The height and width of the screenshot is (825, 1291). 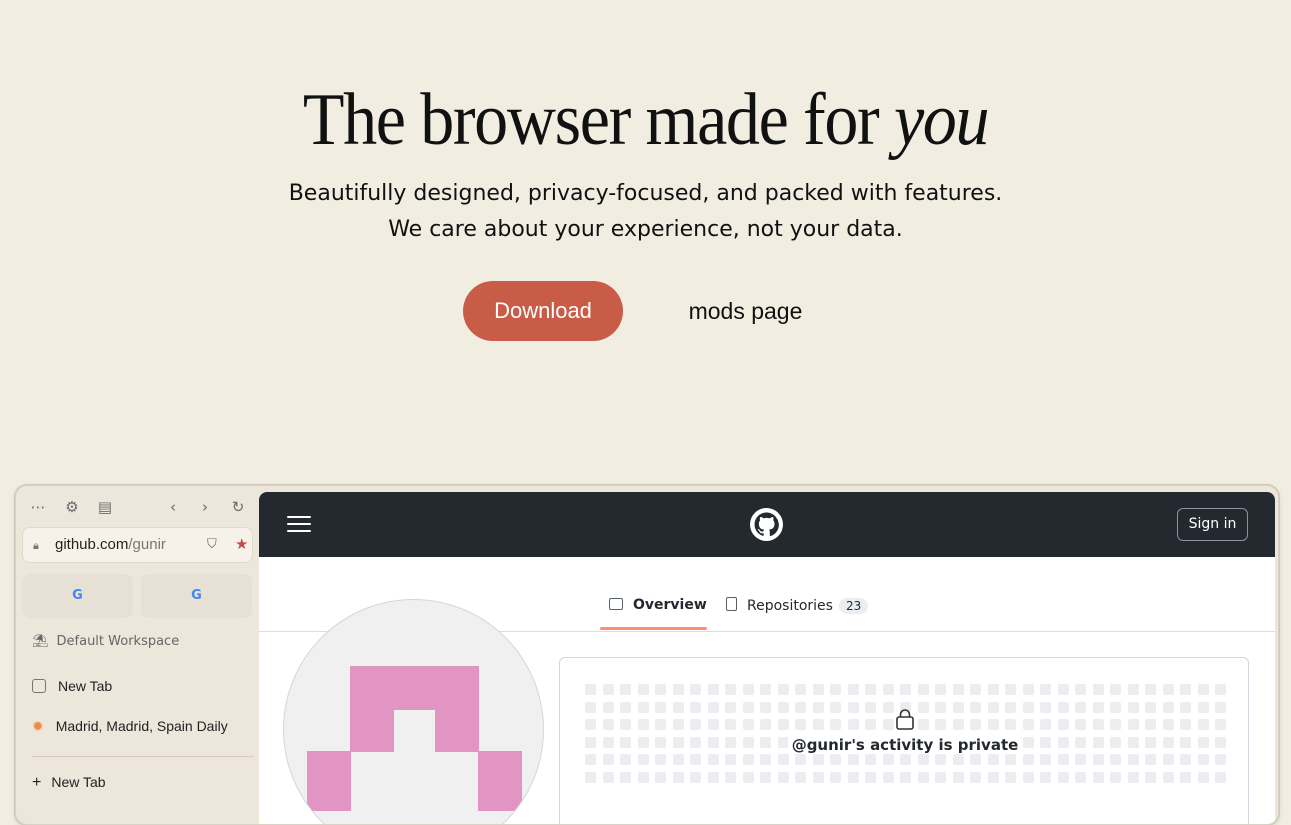 What do you see at coordinates (40, 641) in the screenshot?
I see `workspace-icon: ⛱` at bounding box center [40, 641].